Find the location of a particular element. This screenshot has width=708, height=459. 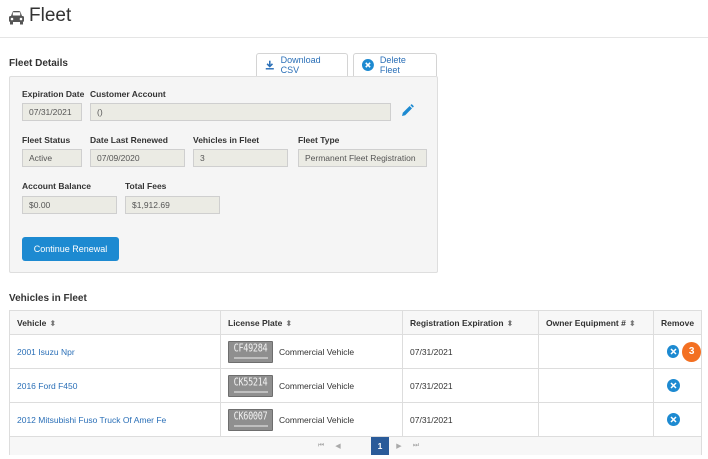

column-header-owner-equipment: Owner Equipment # ⬍ is located at coordinates (596, 323).